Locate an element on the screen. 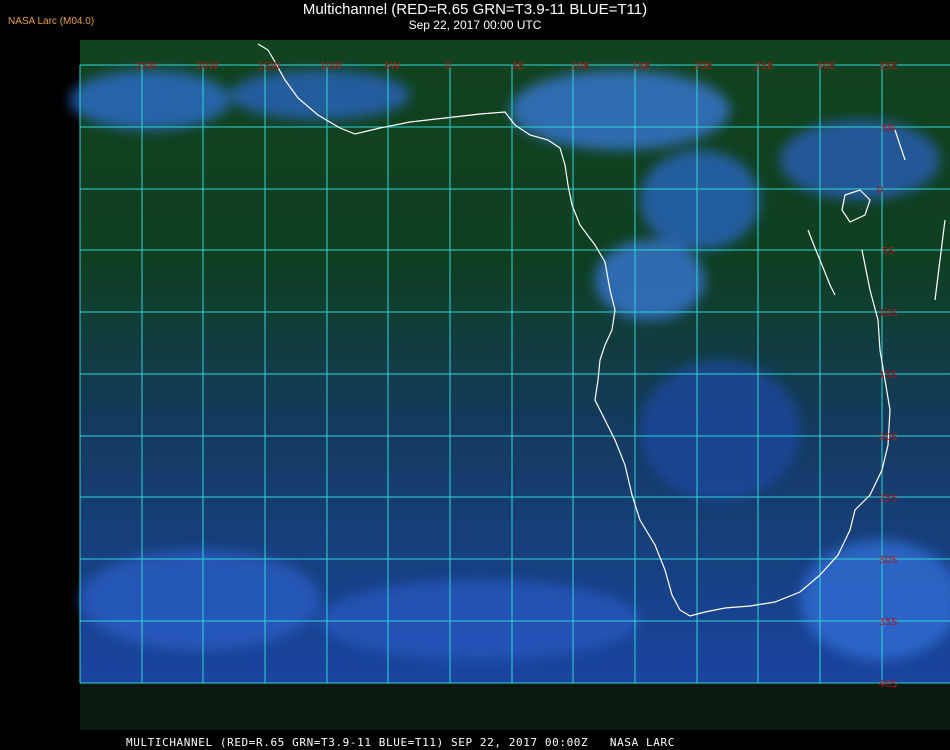 Image resolution: width=950 pixels, height=750 pixels. lon-label: 15E is located at coordinates (640, 66).